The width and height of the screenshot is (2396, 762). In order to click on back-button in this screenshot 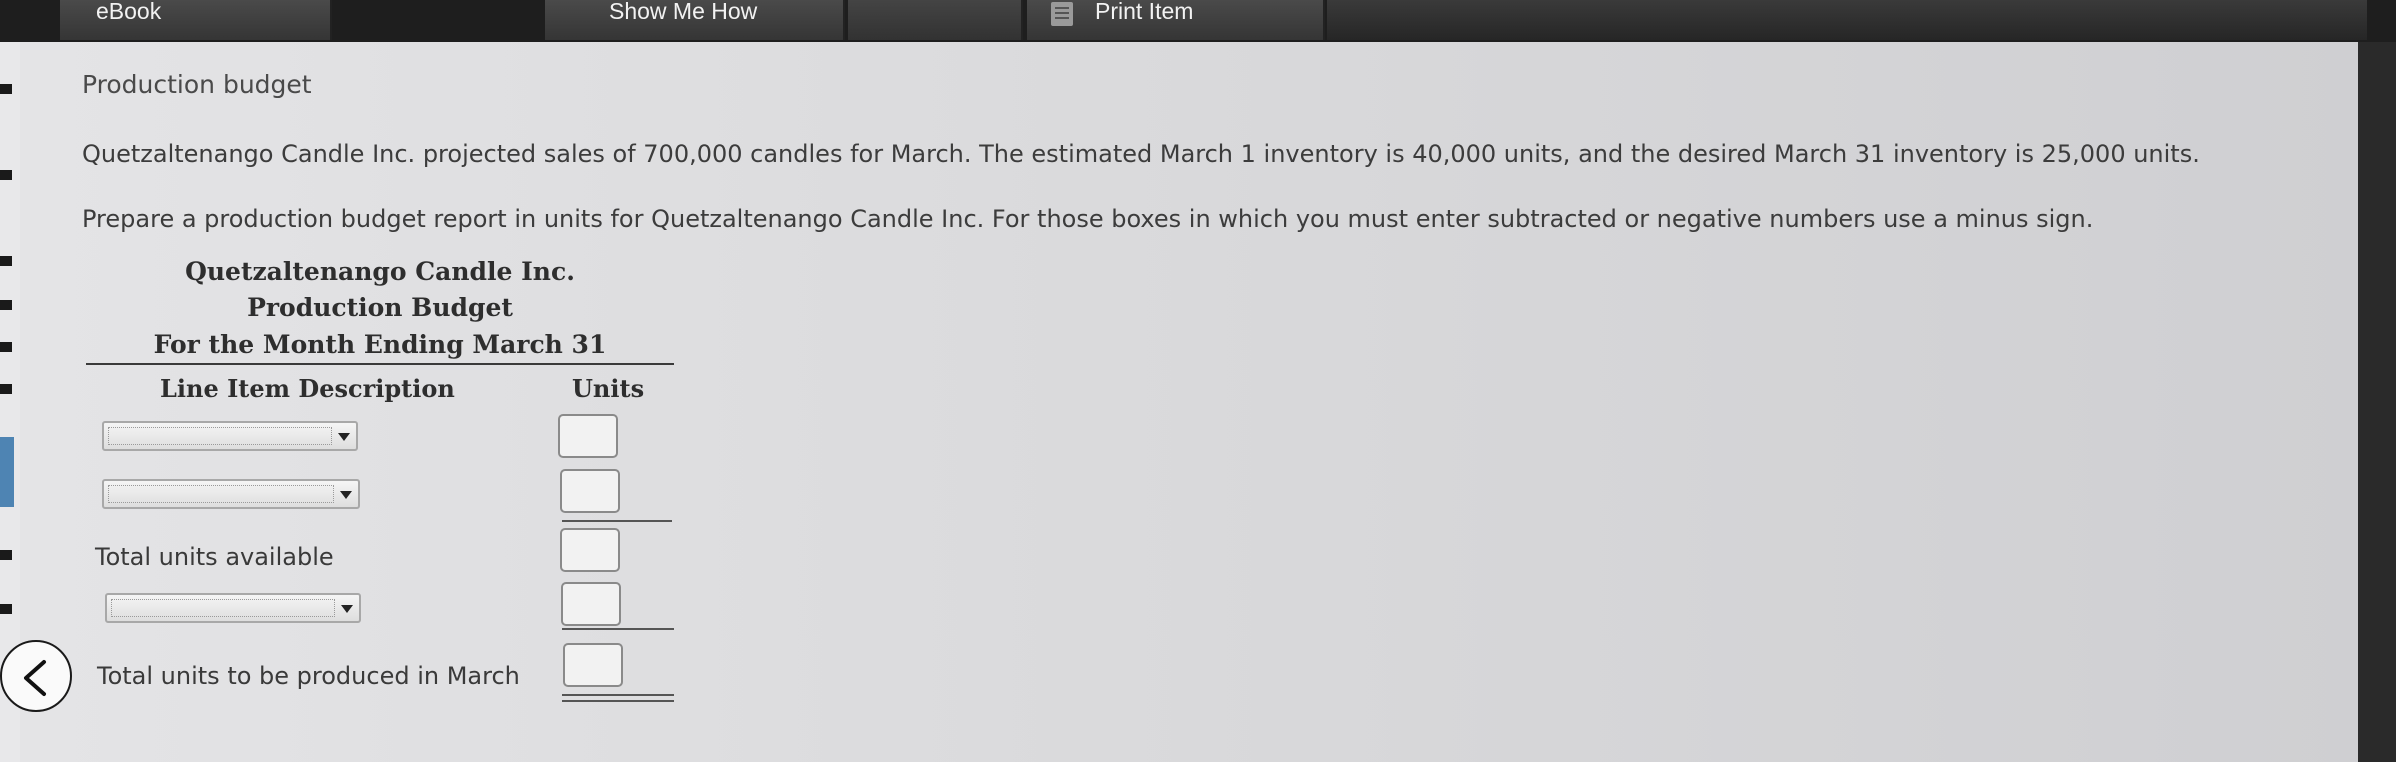, I will do `click(36, 676)`.